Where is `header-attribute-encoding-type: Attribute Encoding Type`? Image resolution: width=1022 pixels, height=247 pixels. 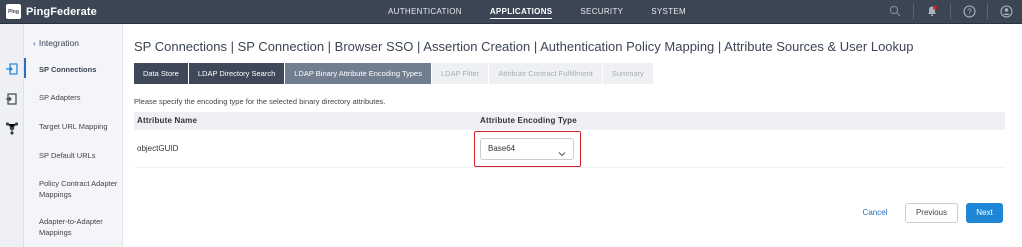 header-attribute-encoding-type: Attribute Encoding Type is located at coordinates (528, 120).